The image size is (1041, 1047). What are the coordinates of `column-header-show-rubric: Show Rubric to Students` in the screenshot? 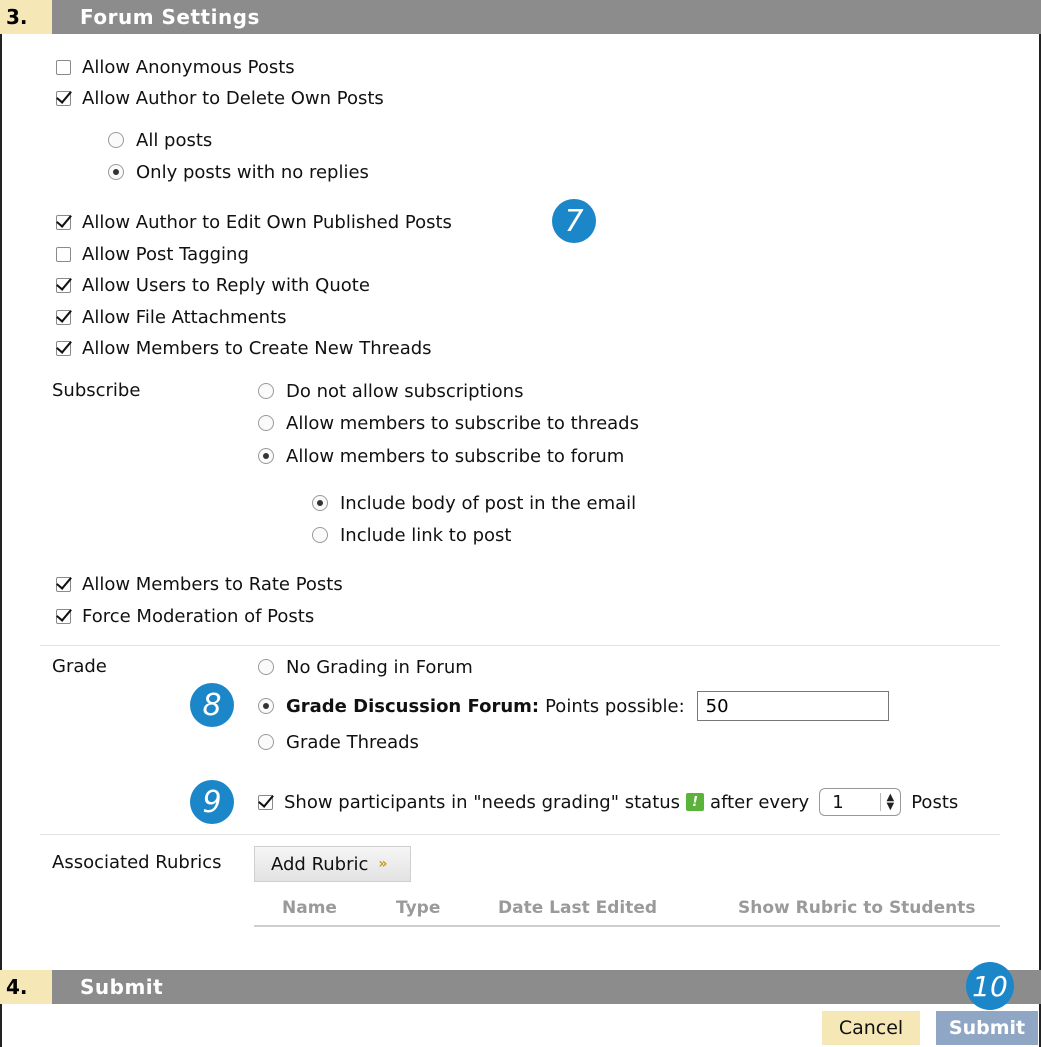 It's located at (857, 908).